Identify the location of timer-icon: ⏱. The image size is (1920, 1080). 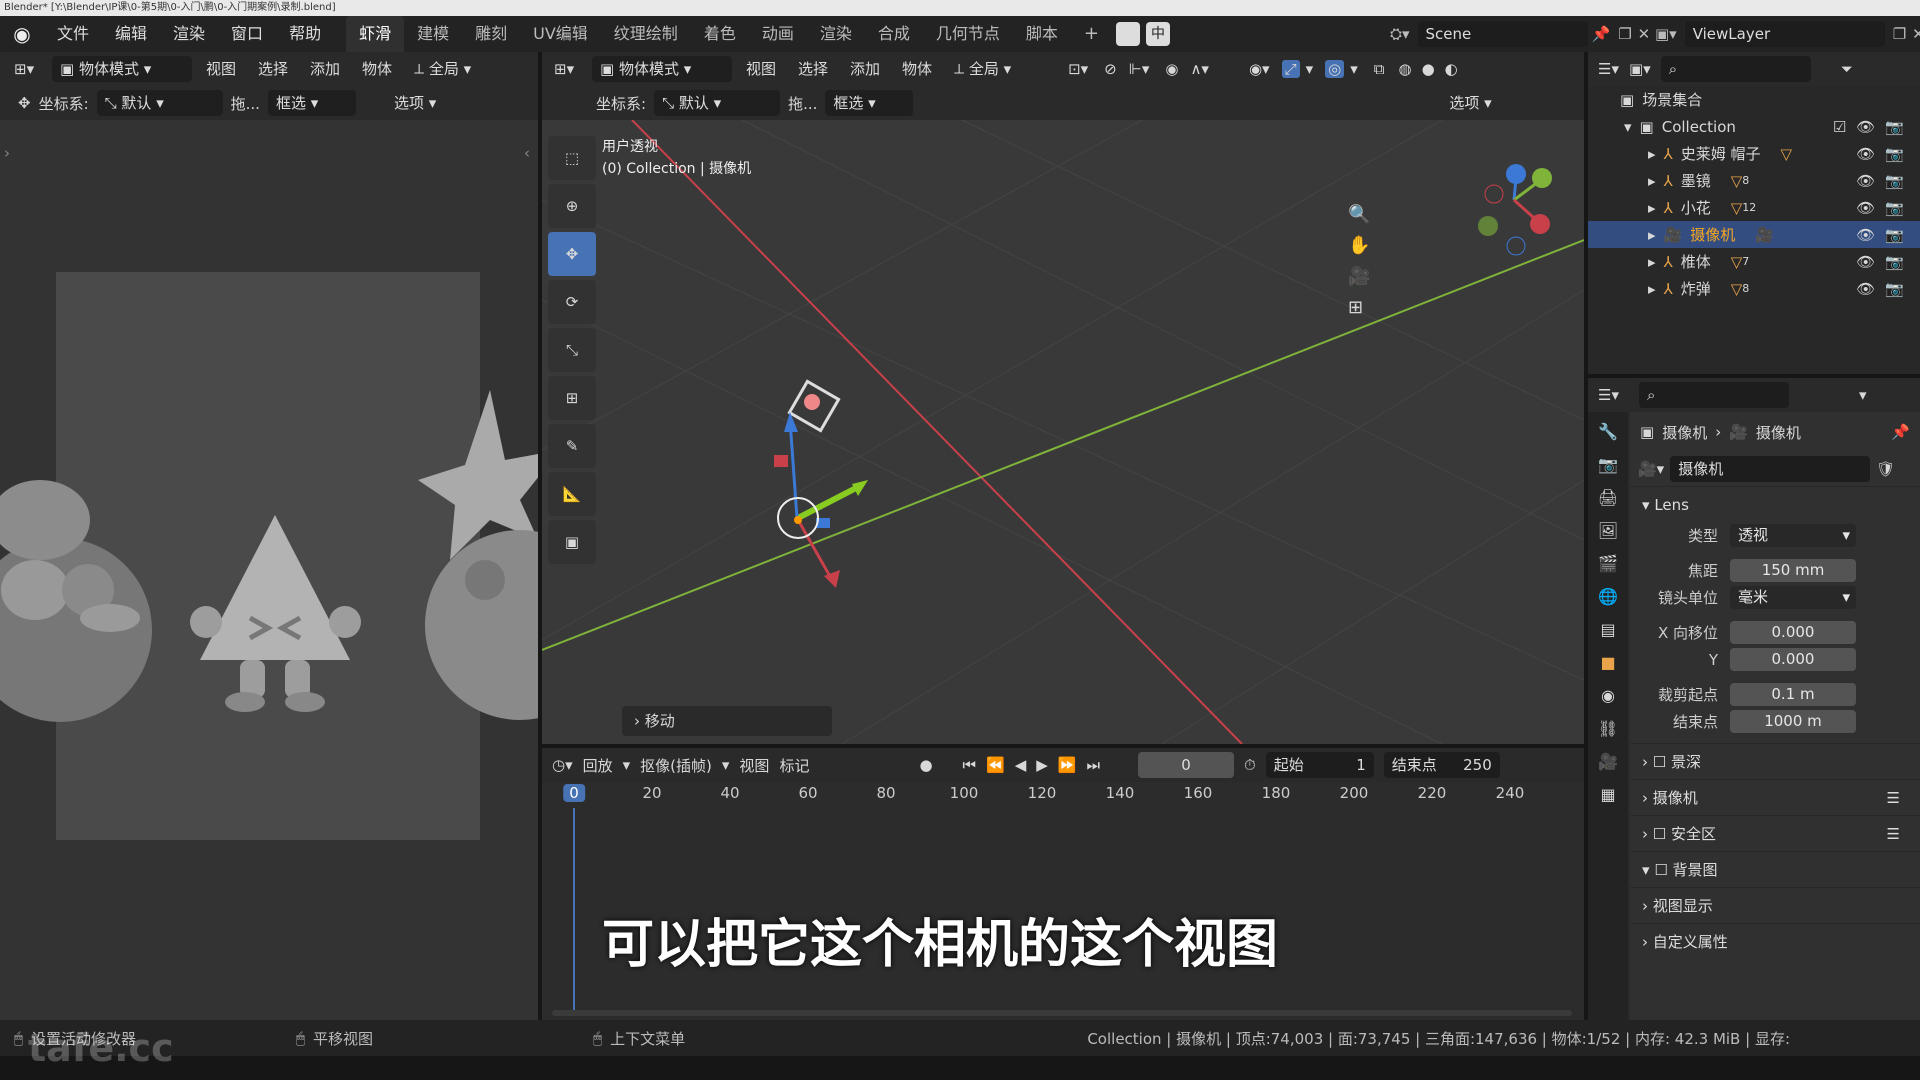
(1250, 765).